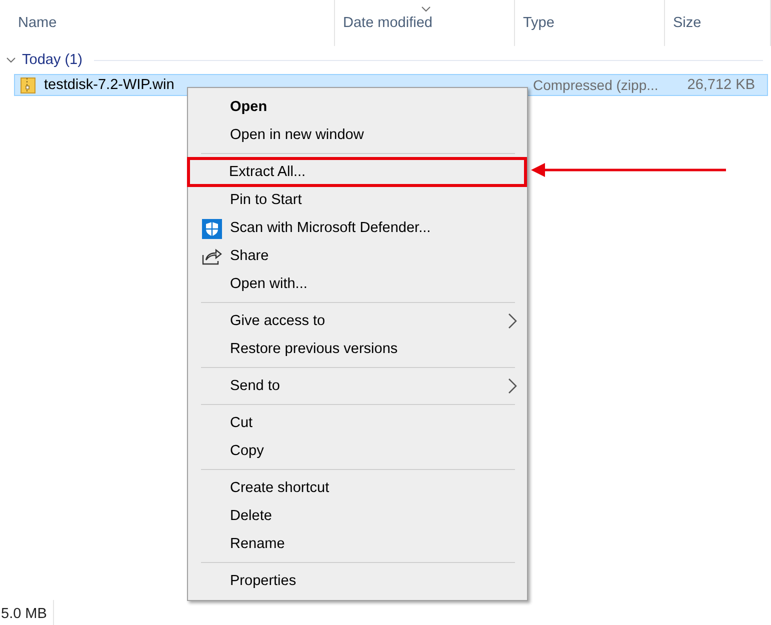  I want to click on collapse-chevron-icon, so click(11, 60).